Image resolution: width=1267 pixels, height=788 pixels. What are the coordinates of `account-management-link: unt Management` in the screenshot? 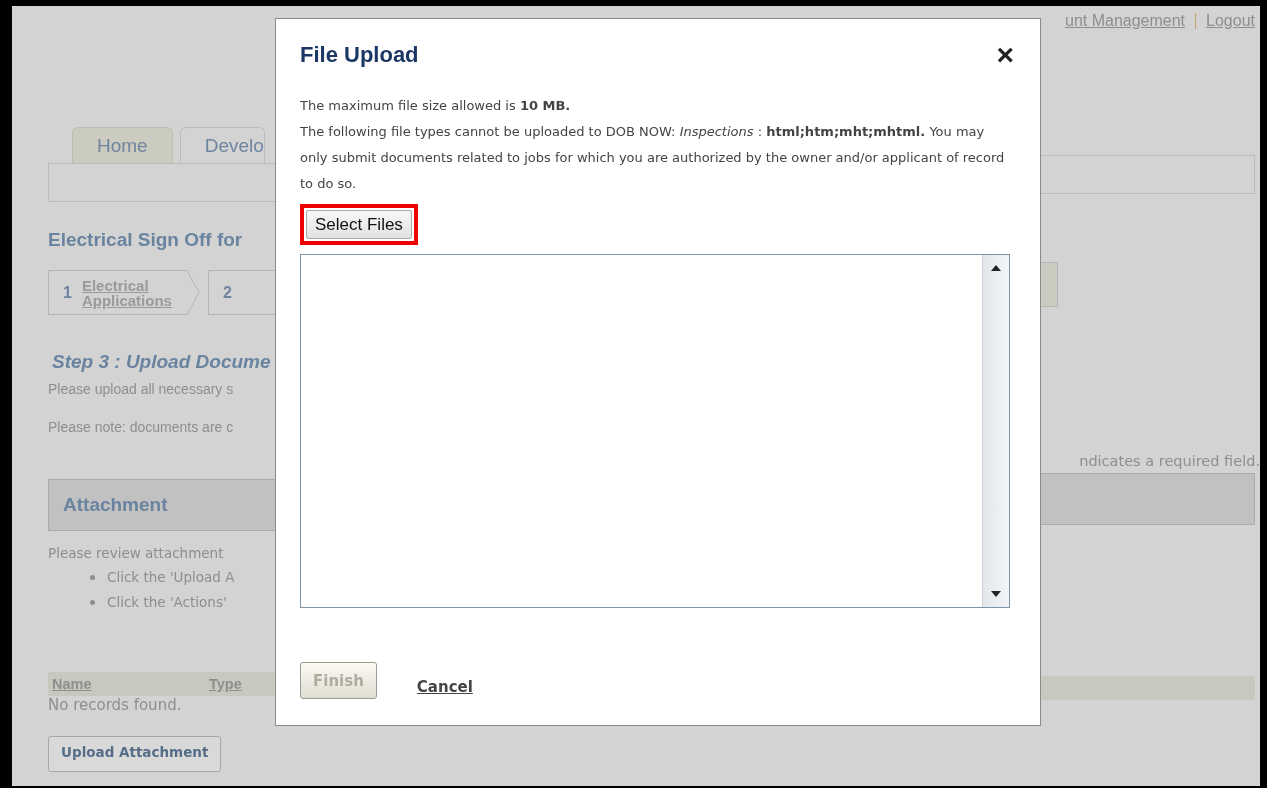 It's located at (1125, 21).